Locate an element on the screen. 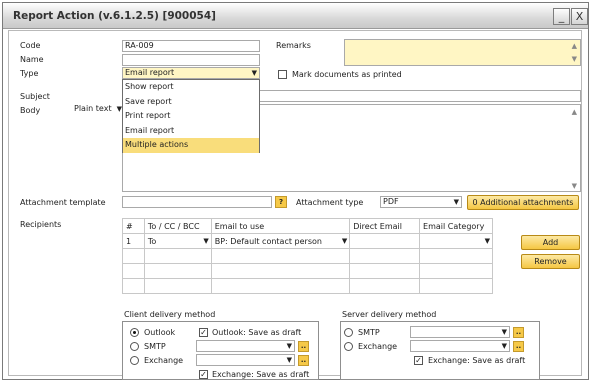 Image resolution: width=591 pixels, height=382 pixels. client-exchange-select: ▼ is located at coordinates (245, 360).